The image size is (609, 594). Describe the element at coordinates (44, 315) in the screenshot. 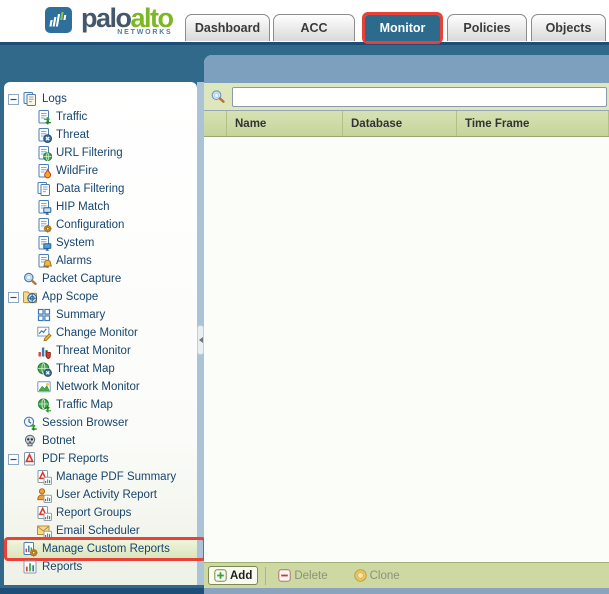

I see `summary-icon` at that location.